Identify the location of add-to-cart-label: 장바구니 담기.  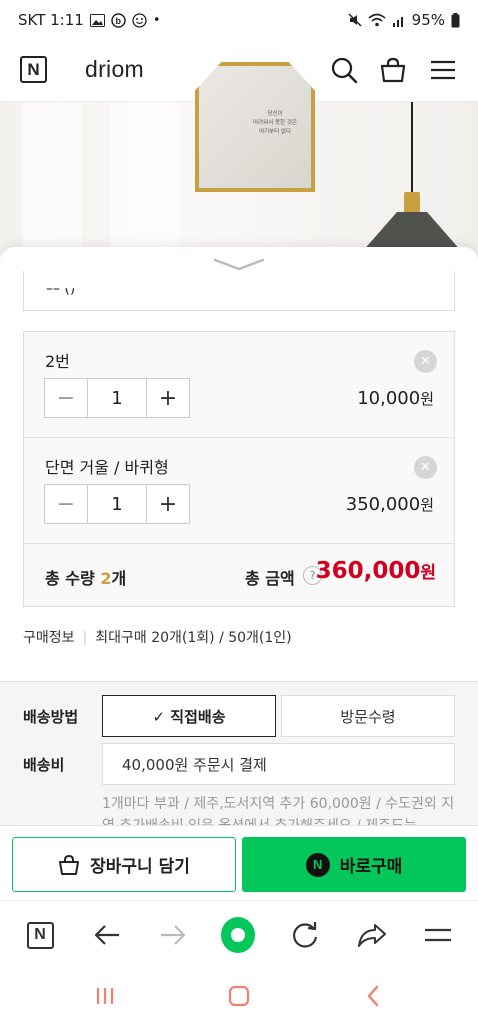
(140, 867).